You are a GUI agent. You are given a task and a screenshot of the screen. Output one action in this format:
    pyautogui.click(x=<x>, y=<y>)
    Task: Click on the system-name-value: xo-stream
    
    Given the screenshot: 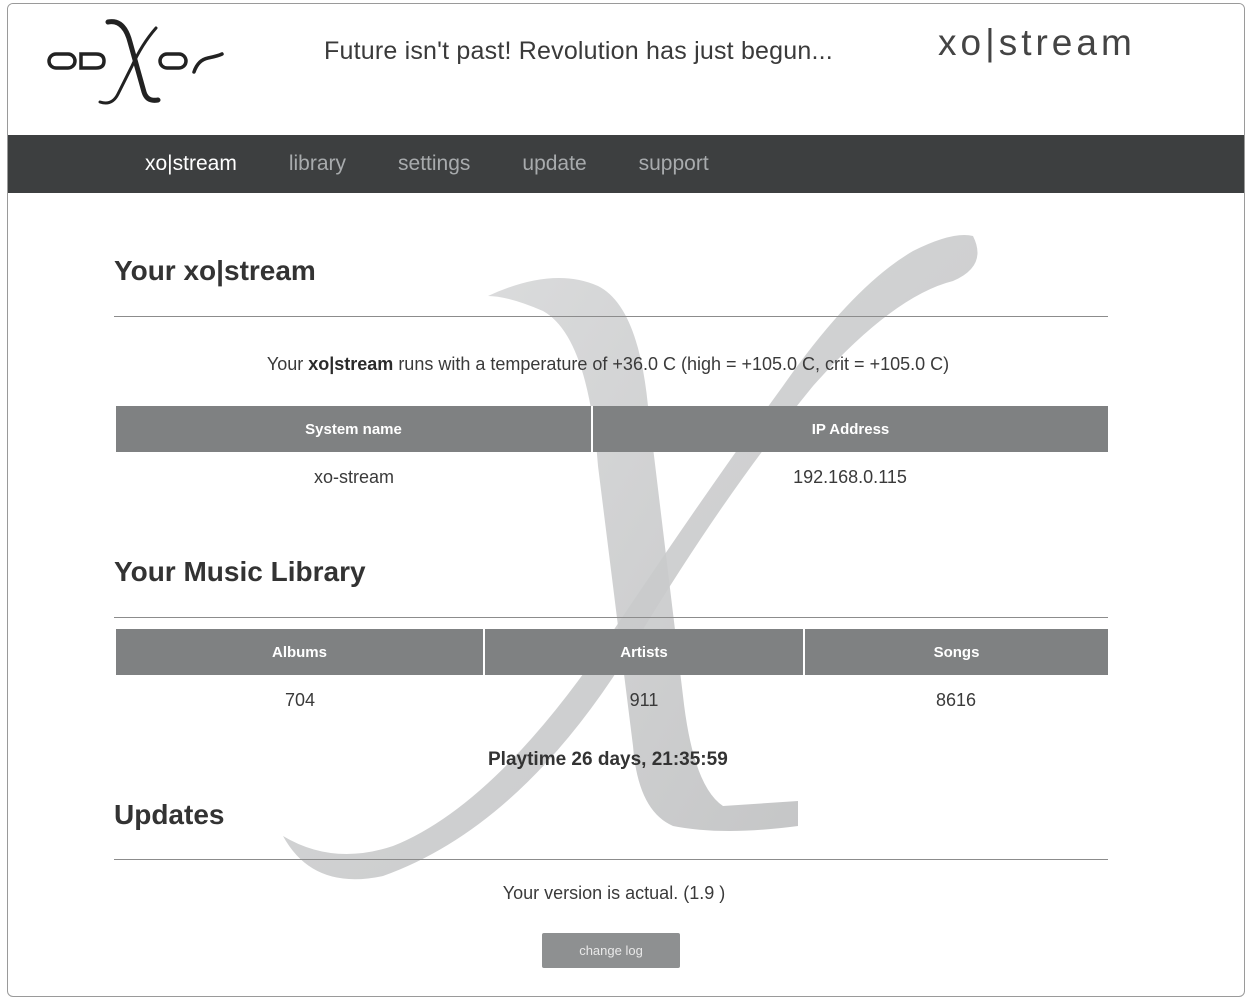 What is the action you would take?
    pyautogui.click(x=353, y=476)
    